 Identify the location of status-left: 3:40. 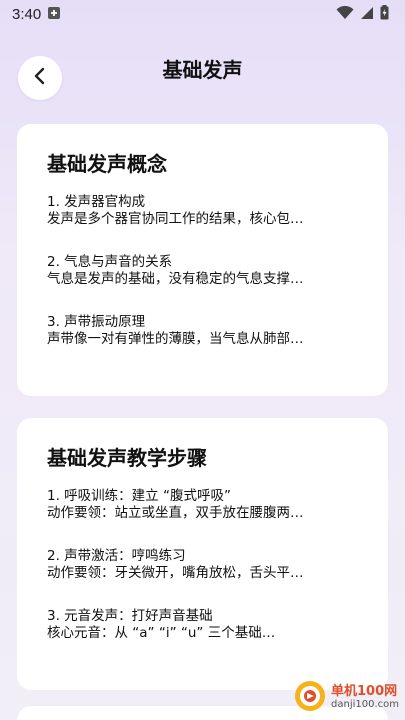
(36, 14).